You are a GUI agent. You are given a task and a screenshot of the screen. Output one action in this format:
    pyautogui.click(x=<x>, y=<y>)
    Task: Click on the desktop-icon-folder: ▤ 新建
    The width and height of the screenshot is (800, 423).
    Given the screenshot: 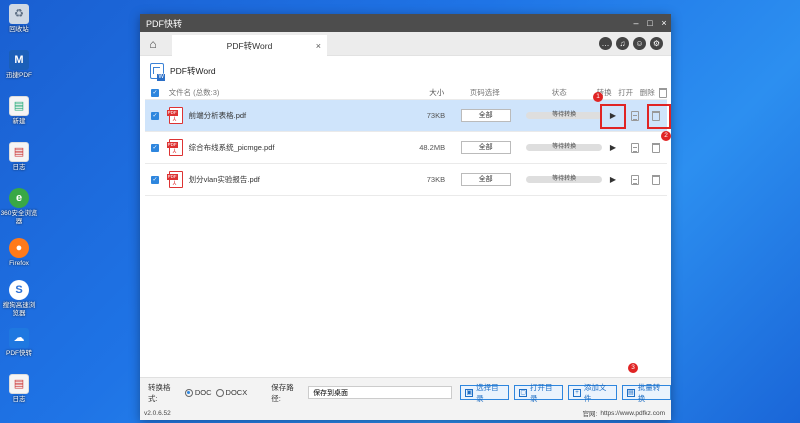 What is the action you would take?
    pyautogui.click(x=19, y=111)
    